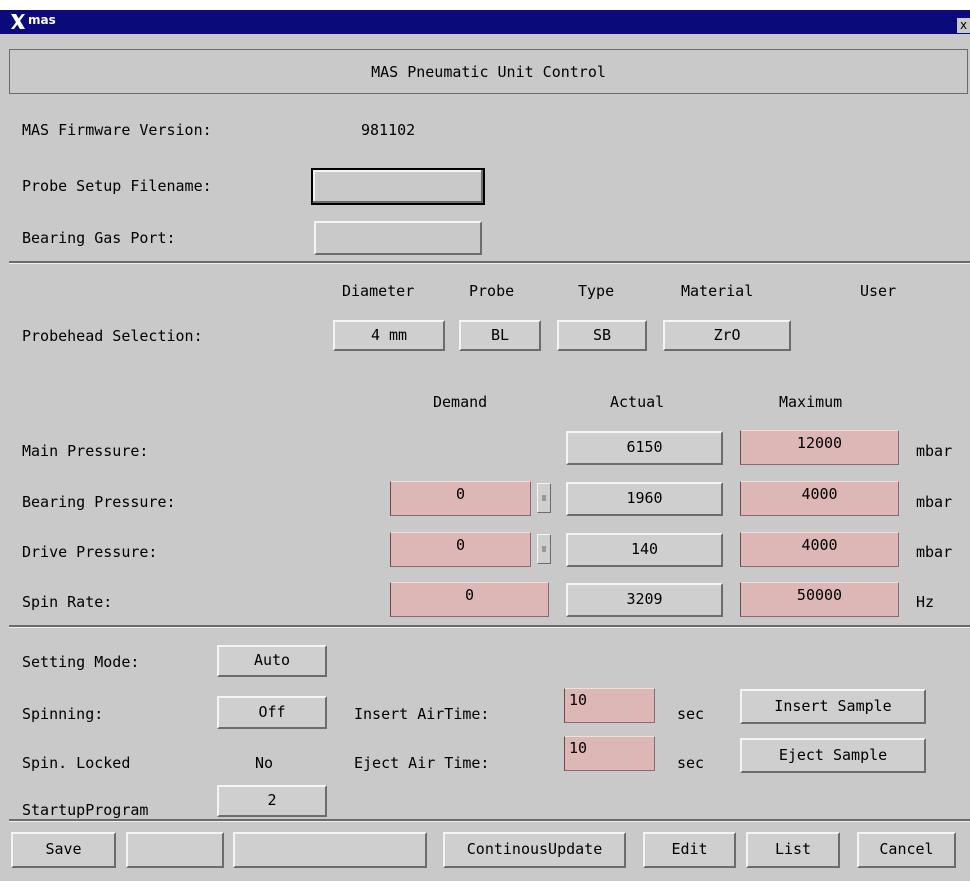  I want to click on spinning-label: Spinning:, so click(63, 714).